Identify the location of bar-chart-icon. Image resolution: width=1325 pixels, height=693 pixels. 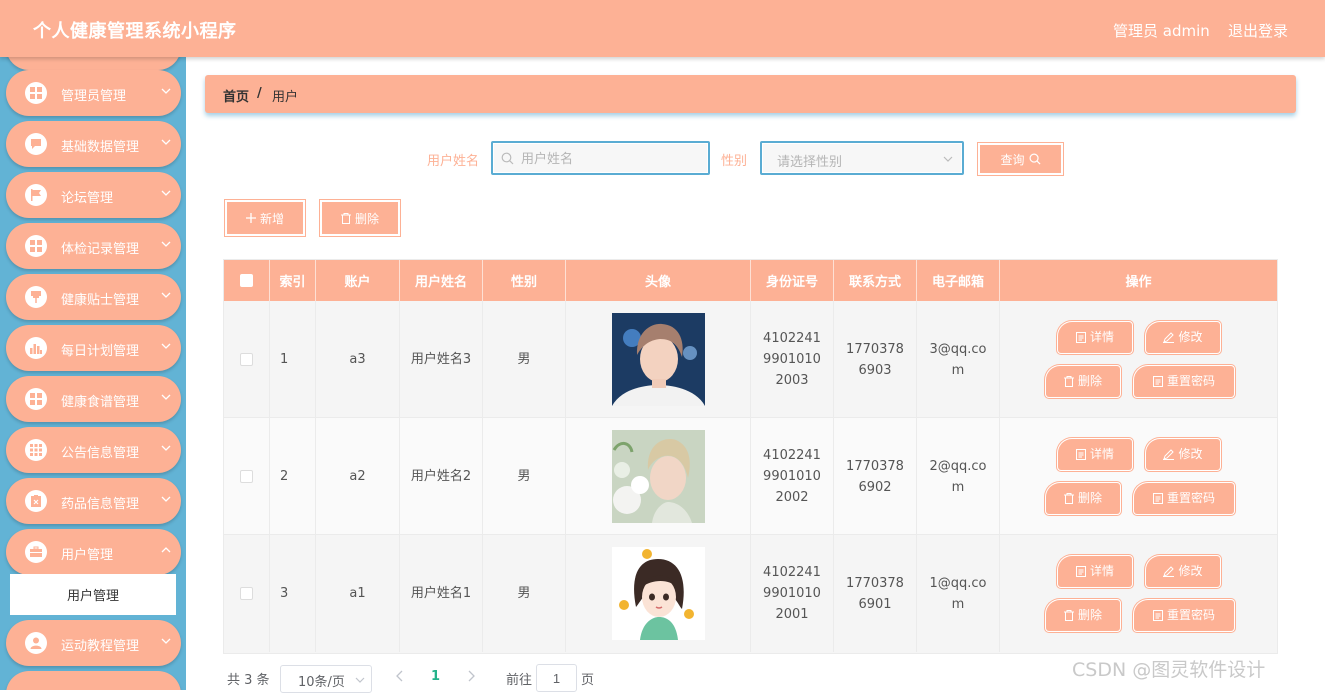
(36, 348).